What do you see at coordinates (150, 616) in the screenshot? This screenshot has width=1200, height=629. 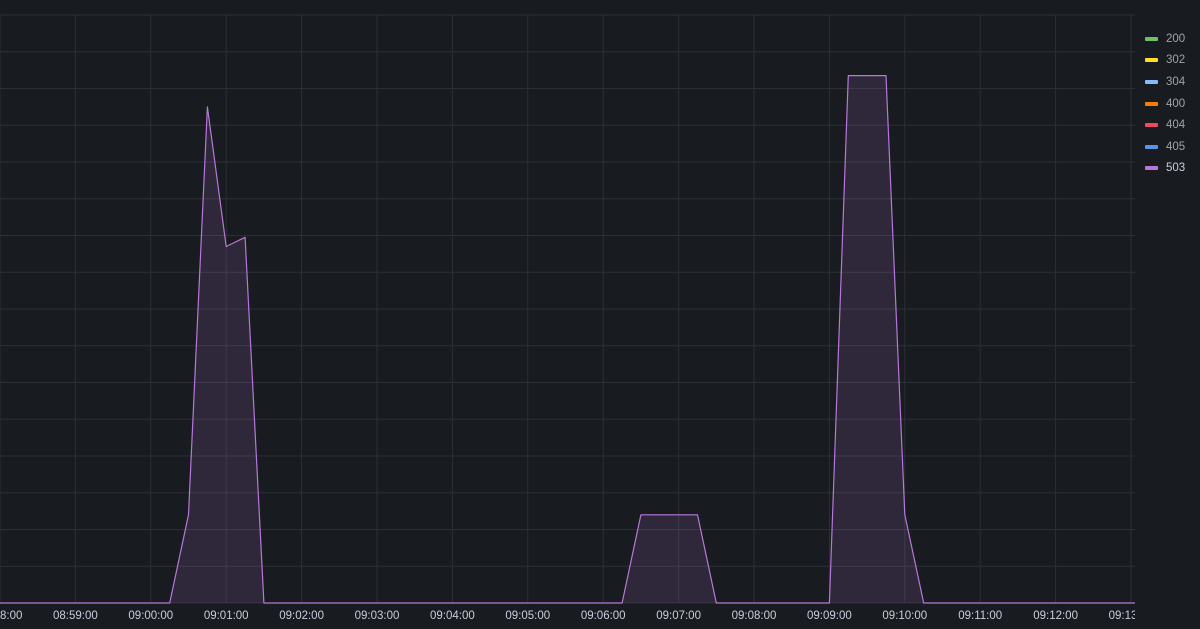 I see `x-tick-label: 09:00:00` at bounding box center [150, 616].